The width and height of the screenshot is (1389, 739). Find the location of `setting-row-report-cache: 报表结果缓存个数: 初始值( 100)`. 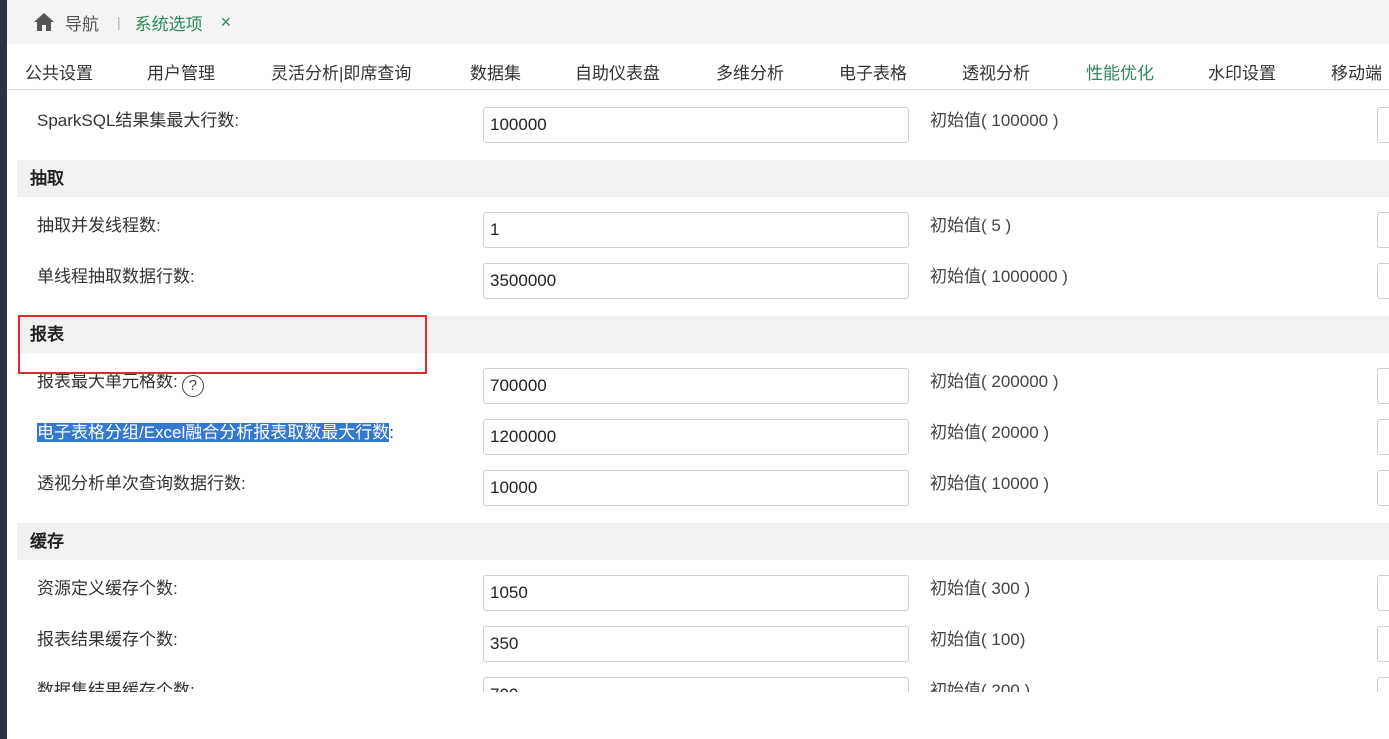

setting-row-report-cache: 报表结果缓存个数: 初始值( 100) is located at coordinates (698, 639).